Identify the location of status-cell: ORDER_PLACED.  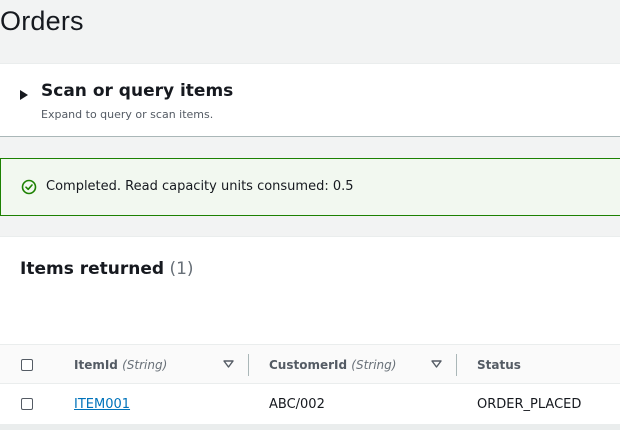
(529, 404).